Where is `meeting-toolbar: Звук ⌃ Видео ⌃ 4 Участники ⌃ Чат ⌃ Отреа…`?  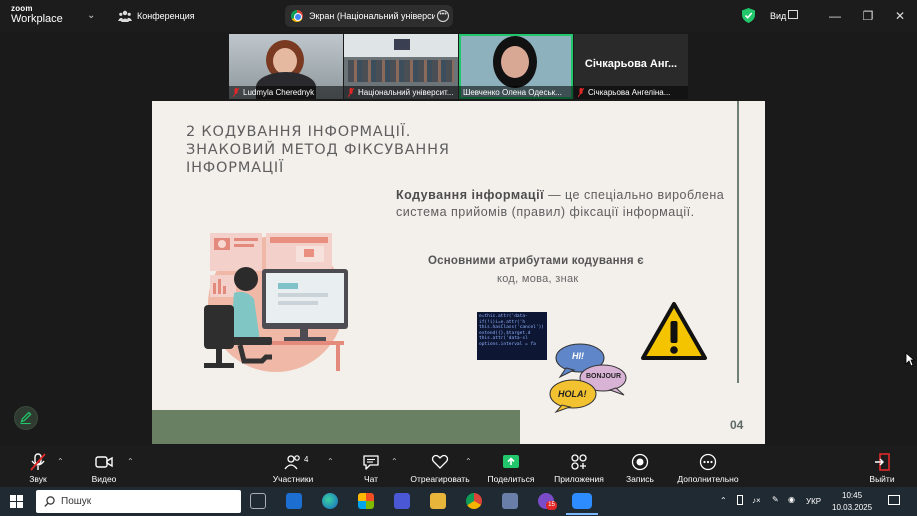 meeting-toolbar: Звук ⌃ Видео ⌃ 4 Участники ⌃ Чат ⌃ Отреа… is located at coordinates (458, 466).